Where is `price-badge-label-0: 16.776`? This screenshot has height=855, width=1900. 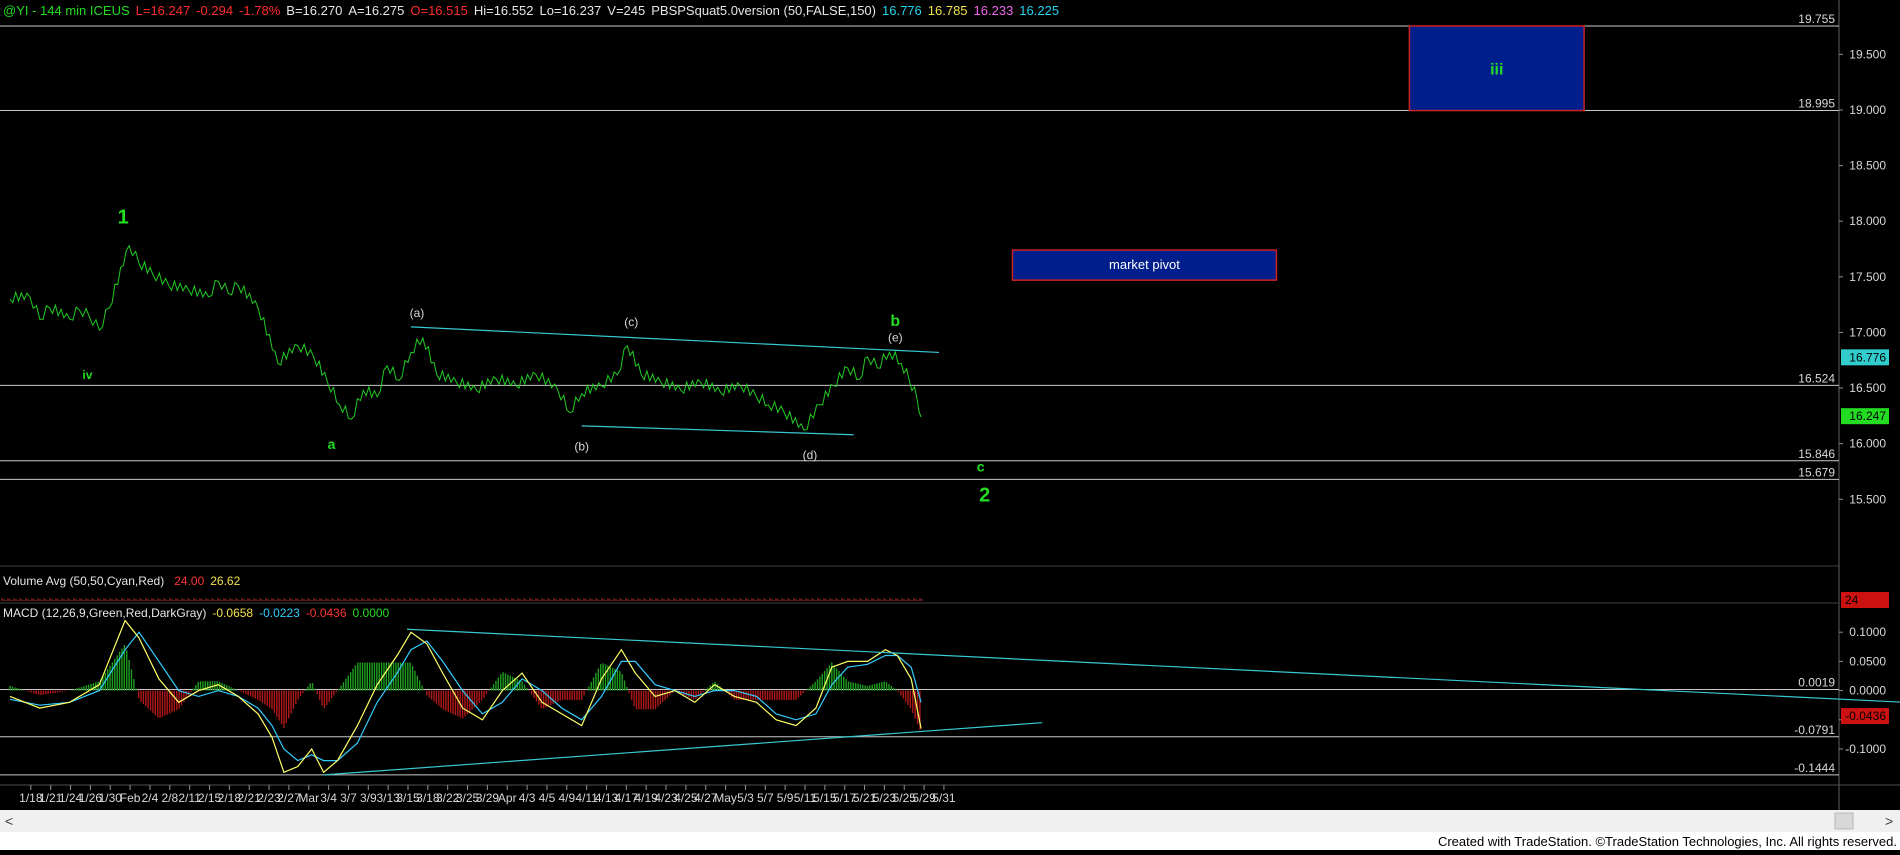
price-badge-label-0: 16.776 is located at coordinates (1867, 357).